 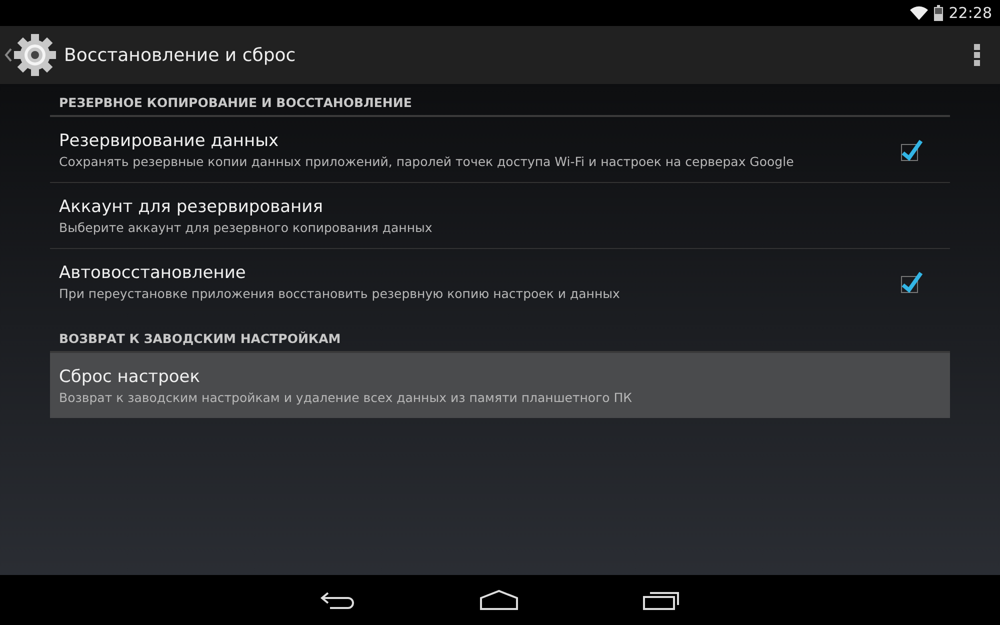 What do you see at coordinates (970, 13) in the screenshot?
I see `clock-time: 22:28` at bounding box center [970, 13].